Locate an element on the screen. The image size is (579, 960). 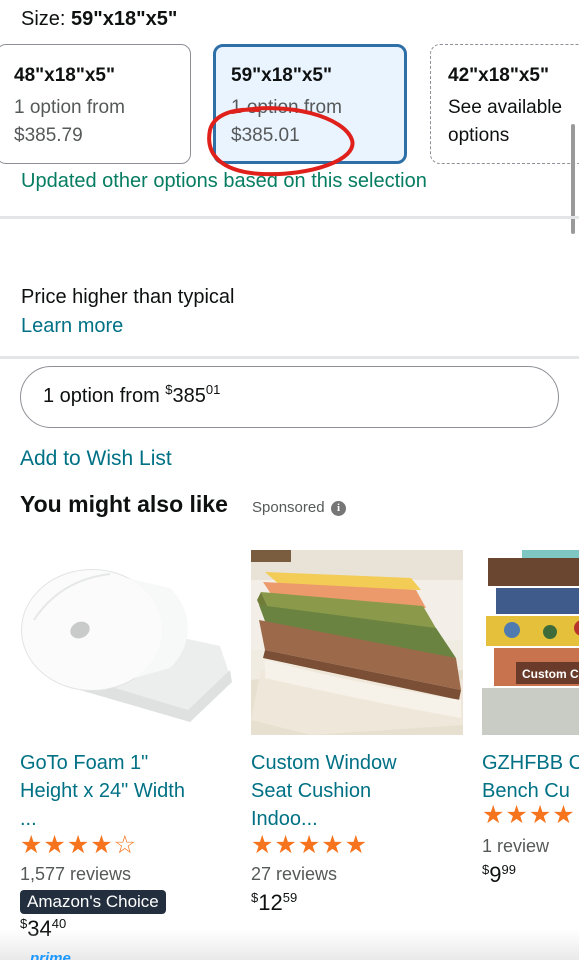
size-option-48: 48"x18"x5" 1 option from $385.79 is located at coordinates (95, 104).